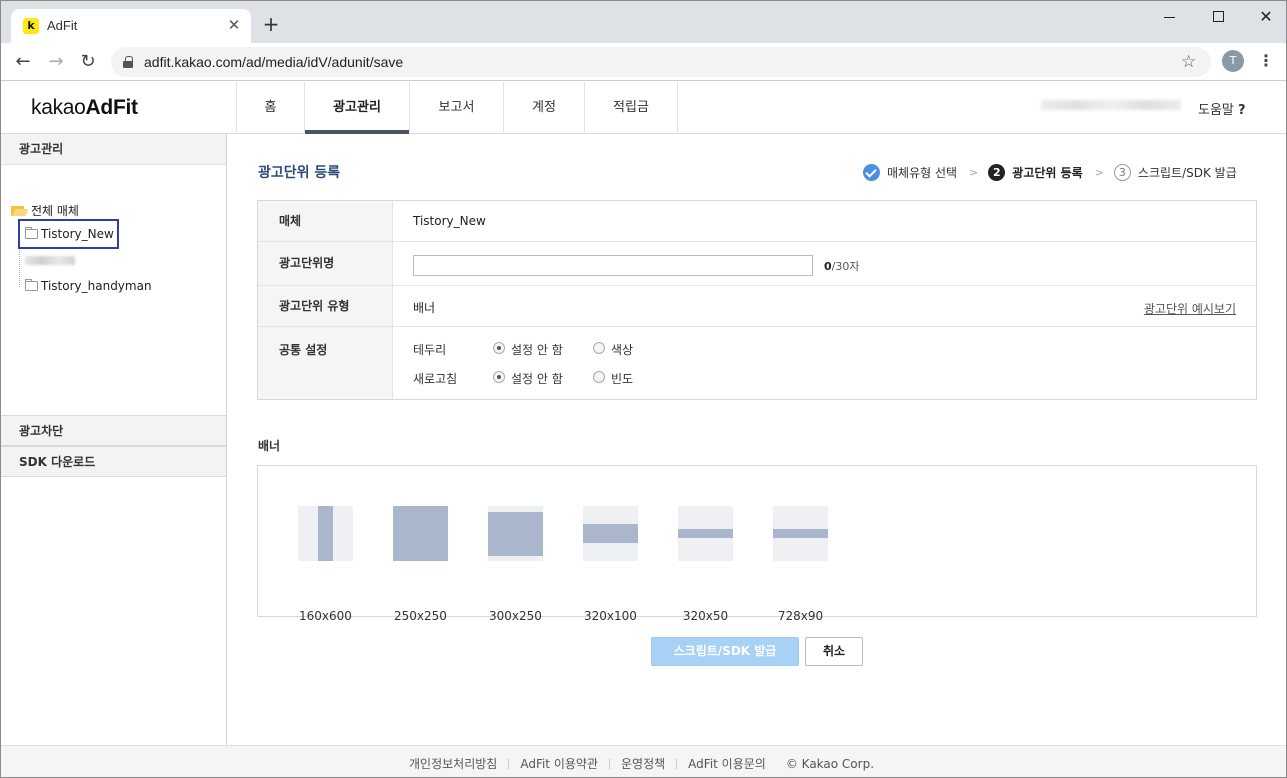  I want to click on issue-script-sdk-button: 스크립트/SDK 발급, so click(725, 651).